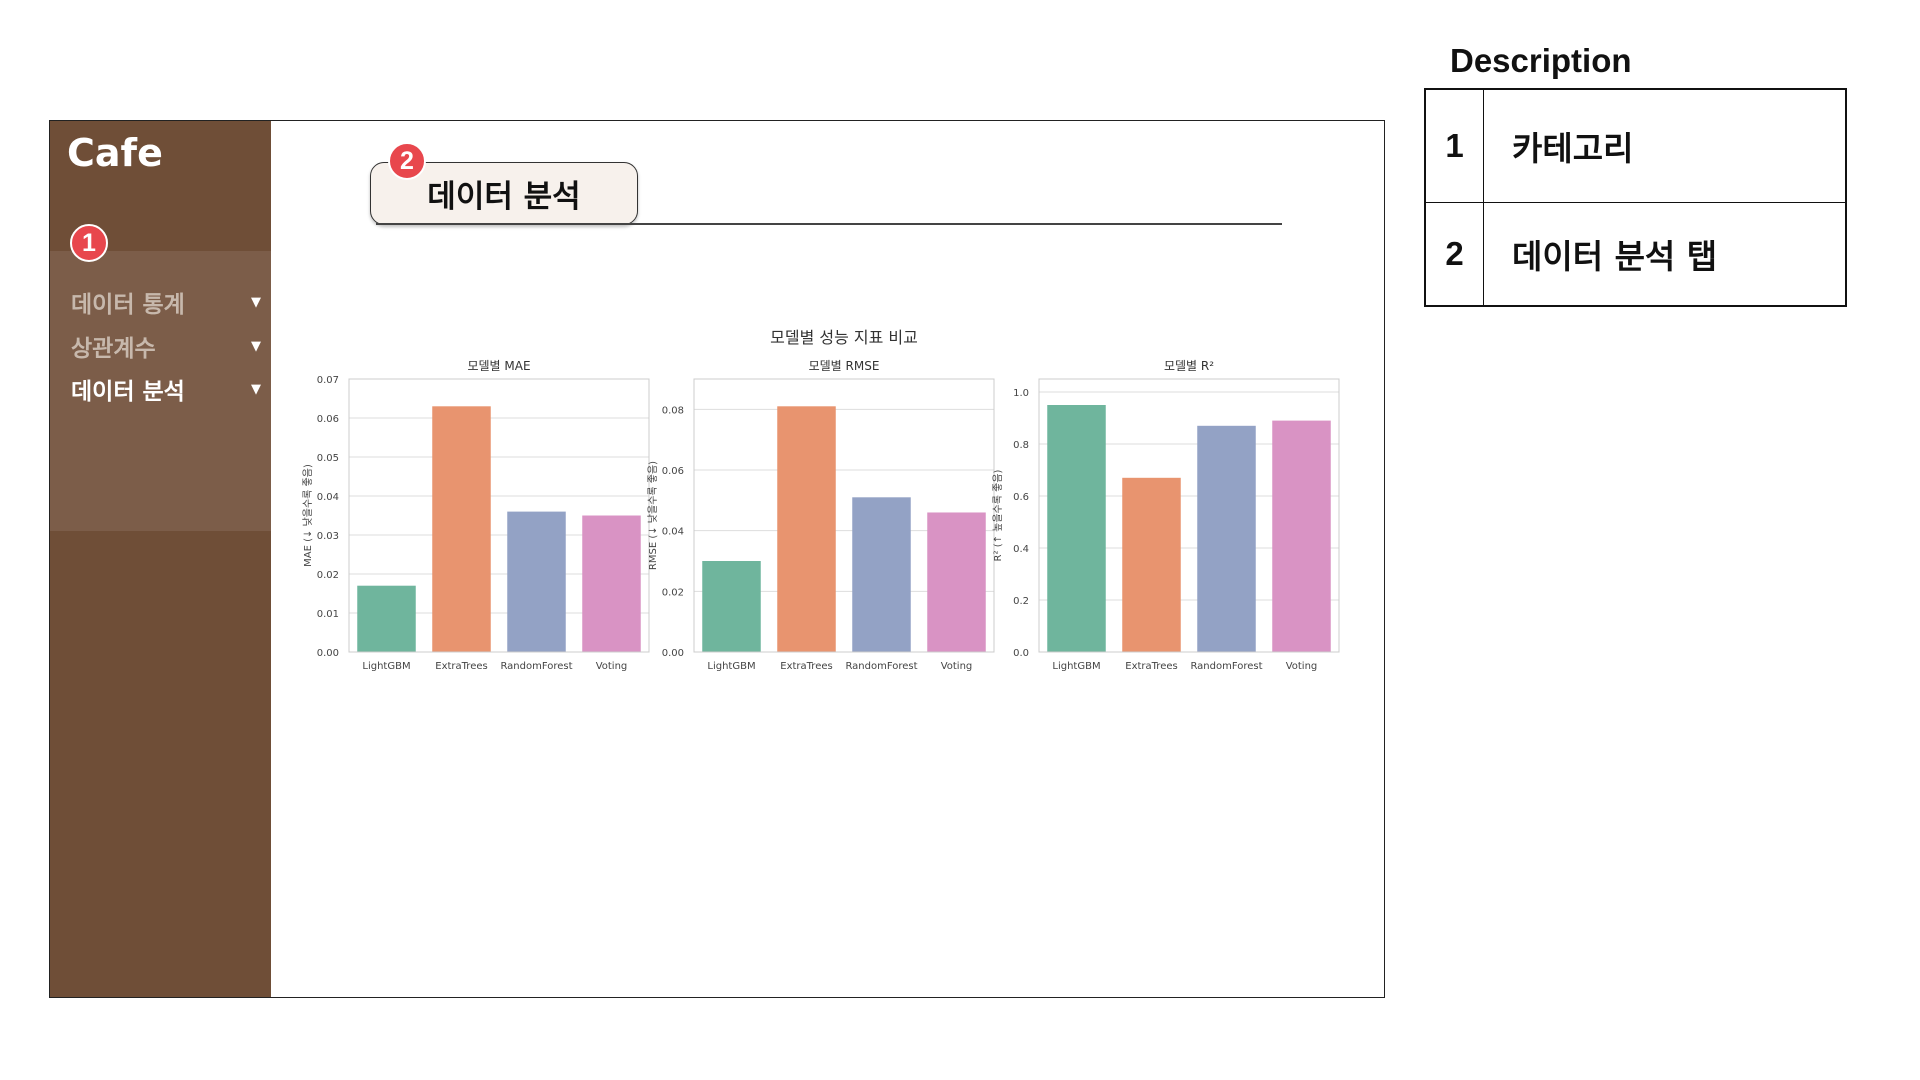 The height and width of the screenshot is (1080, 1920). I want to click on row-text: 카테고리, so click(1664, 146).